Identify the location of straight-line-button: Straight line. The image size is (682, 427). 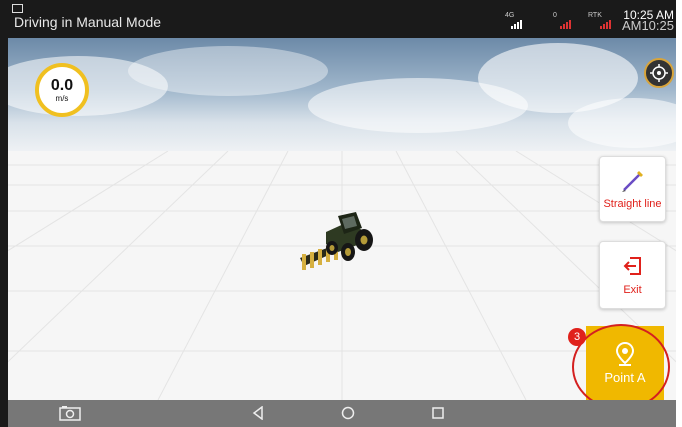
(632, 189).